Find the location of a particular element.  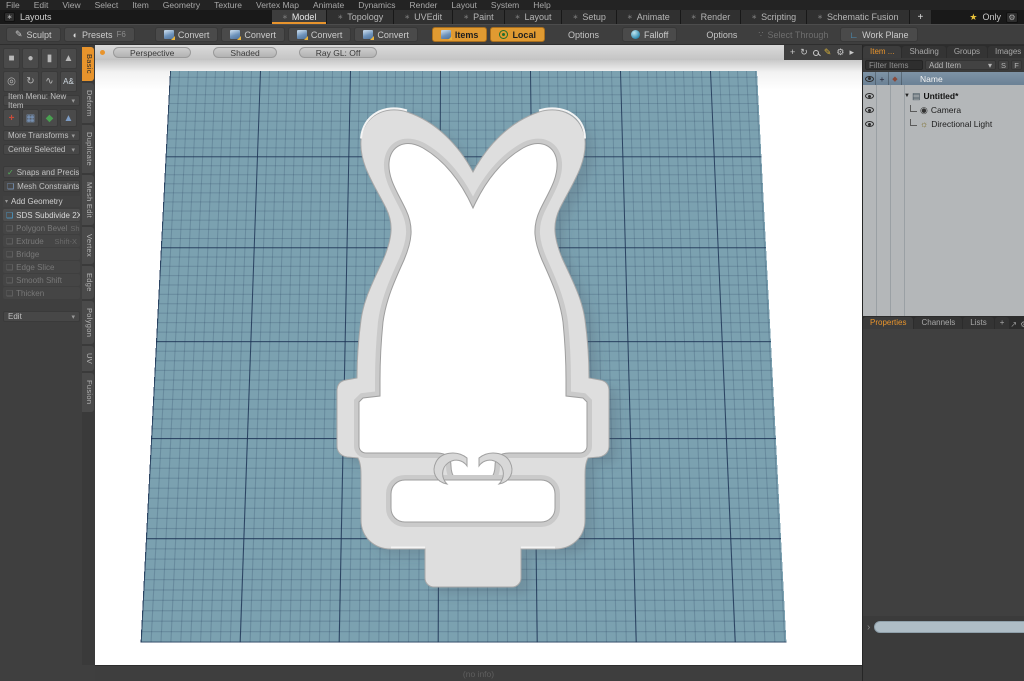

only-label: Only is located at coordinates (991, 17).